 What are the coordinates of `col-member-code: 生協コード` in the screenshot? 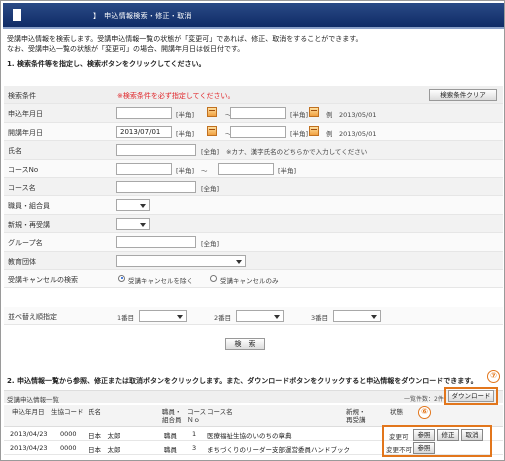 It's located at (67, 412).